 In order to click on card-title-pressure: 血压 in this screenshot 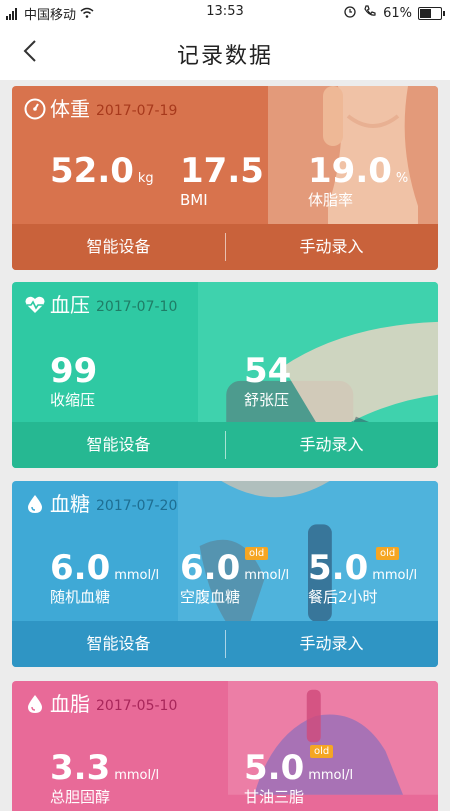, I will do `click(70, 305)`.